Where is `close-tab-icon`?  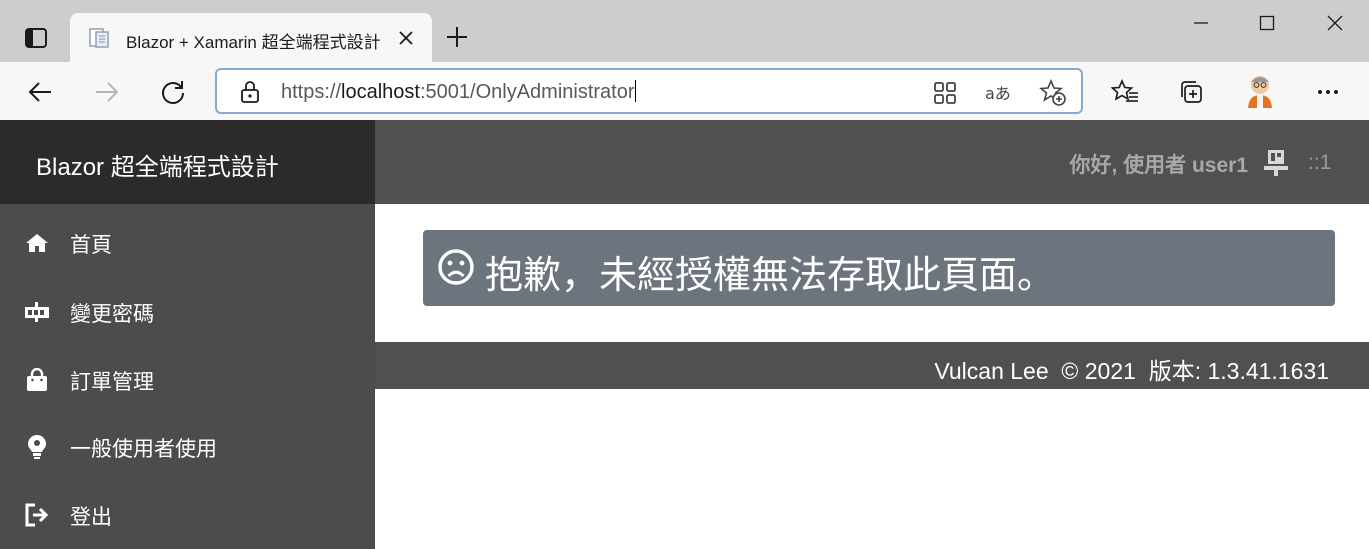
close-tab-icon is located at coordinates (406, 38).